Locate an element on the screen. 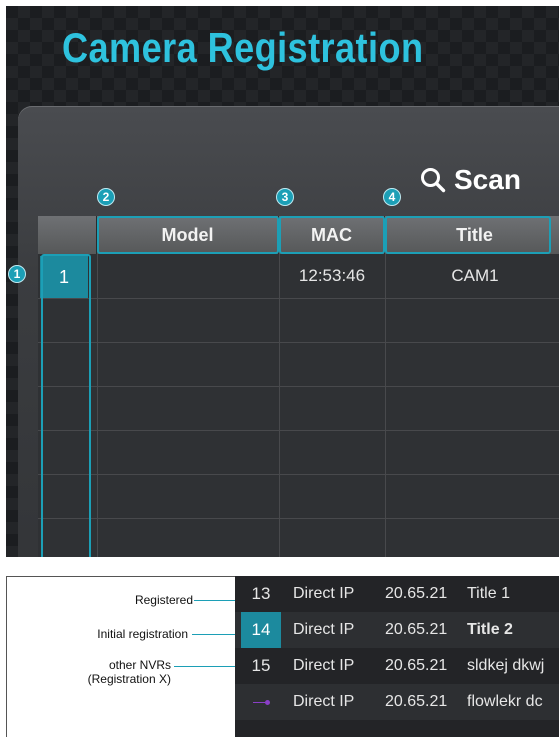  number-column-highlight is located at coordinates (66, 405).